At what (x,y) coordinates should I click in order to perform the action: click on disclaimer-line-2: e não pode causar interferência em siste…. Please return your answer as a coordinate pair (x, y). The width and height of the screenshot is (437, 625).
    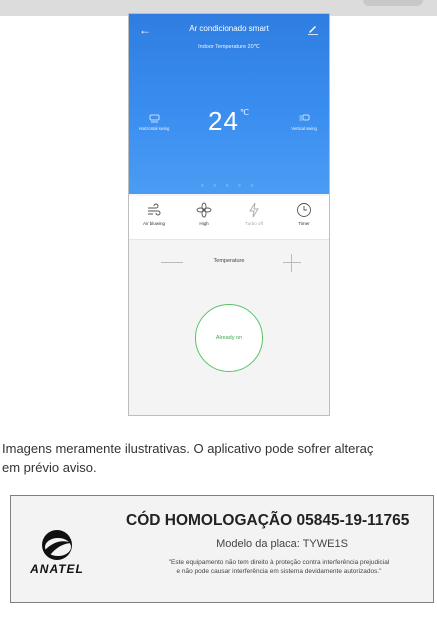
    Looking at the image, I should click on (279, 571).